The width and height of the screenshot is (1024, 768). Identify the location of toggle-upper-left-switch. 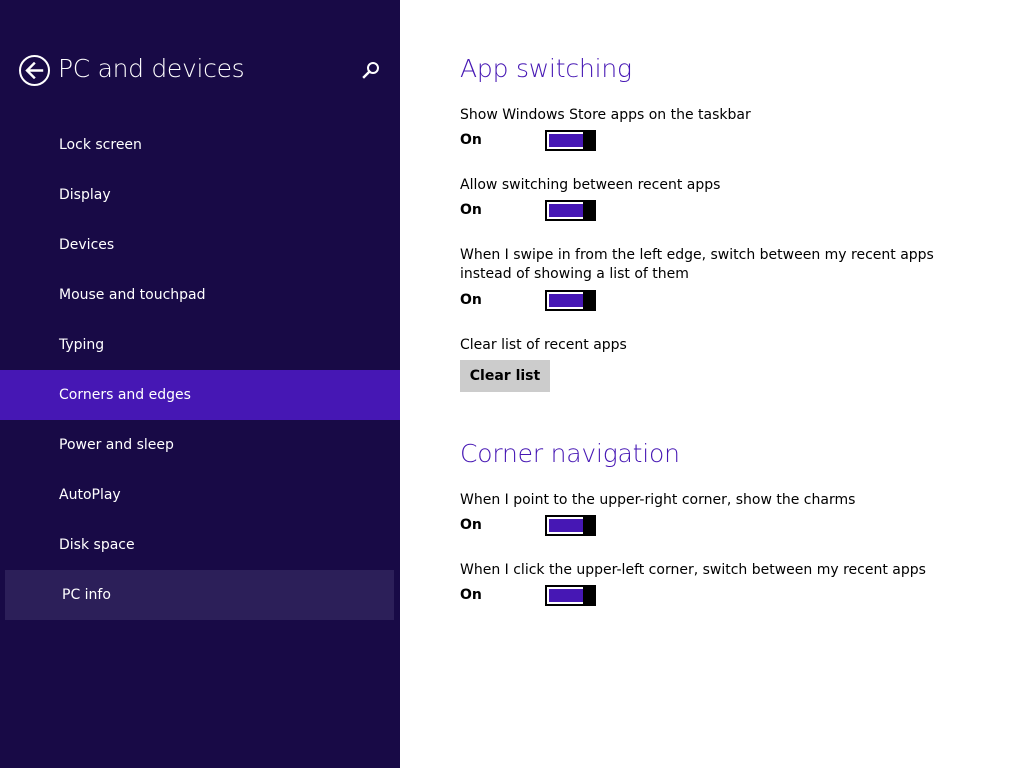
(570, 595).